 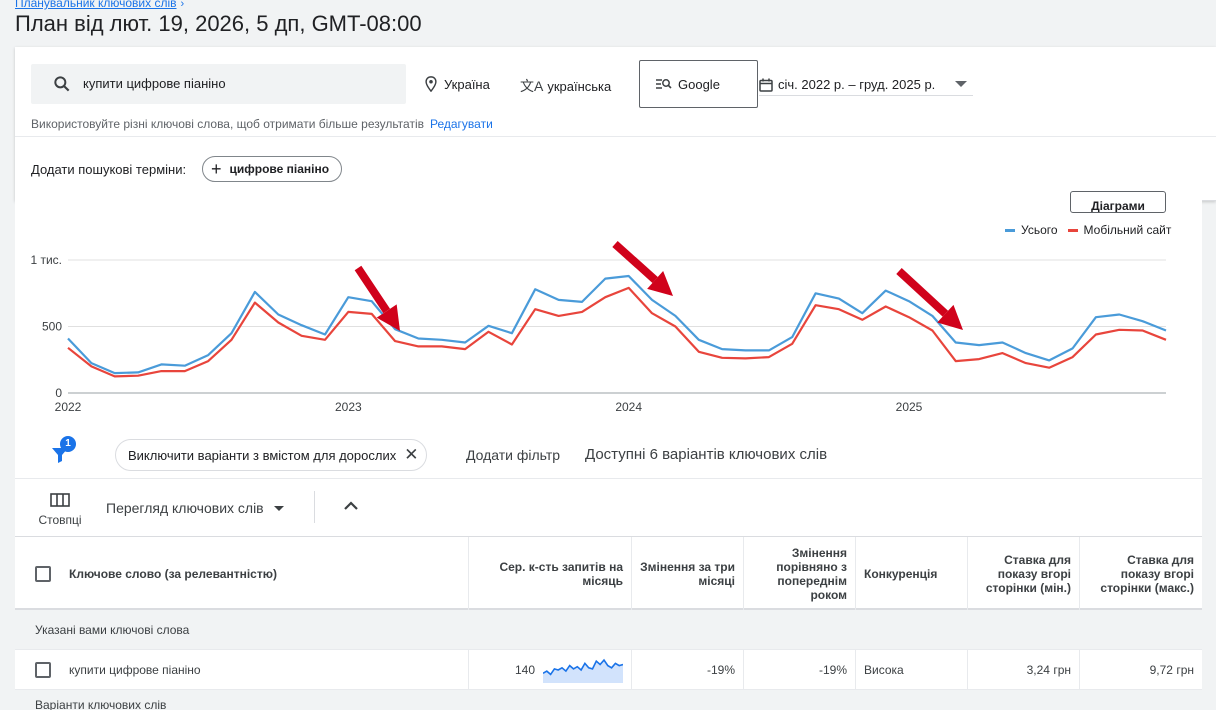 What do you see at coordinates (608, 507) in the screenshot?
I see `table-toolbar: Стовпці Перегляд ключових слів` at bounding box center [608, 507].